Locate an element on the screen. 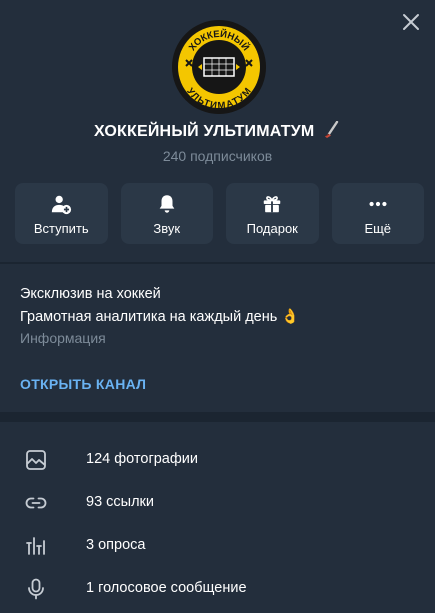 The height and width of the screenshot is (613, 435). more-label: Ещё is located at coordinates (378, 228).